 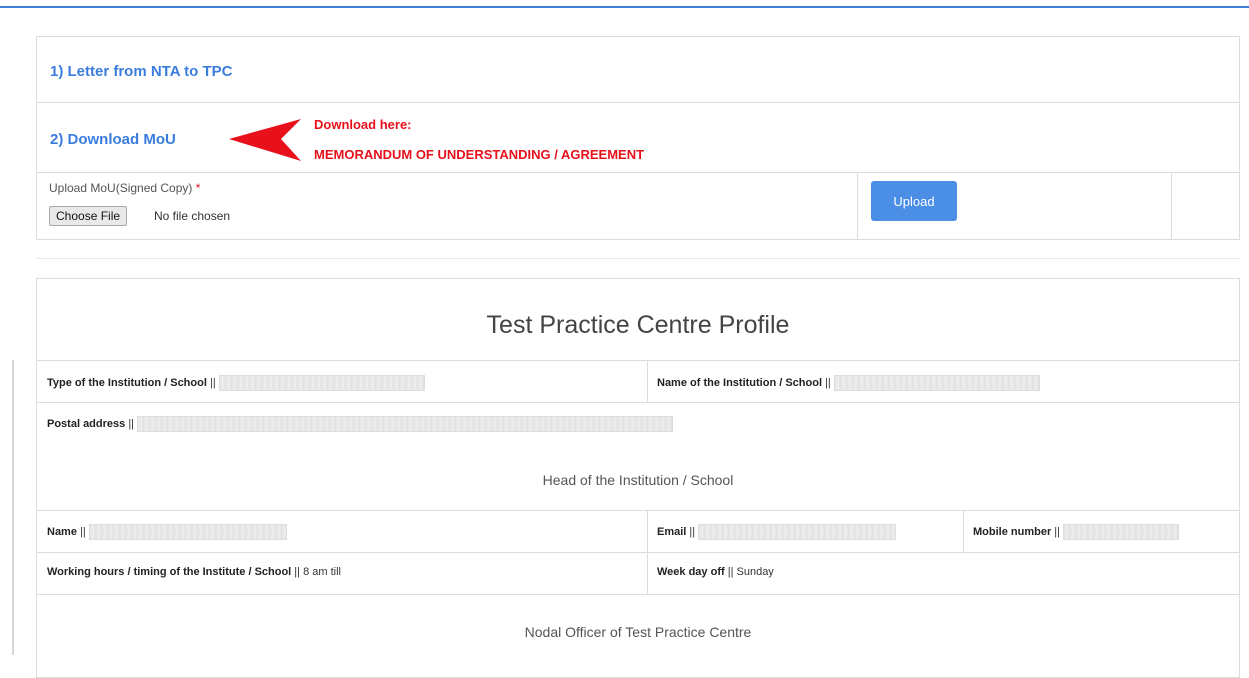 I want to click on head-name-cell: Name ||, so click(x=167, y=532).